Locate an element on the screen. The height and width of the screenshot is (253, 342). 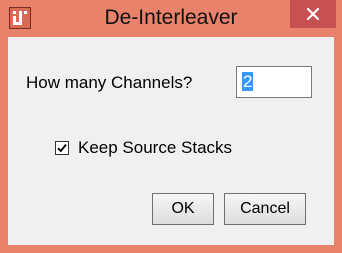
close-button is located at coordinates (313, 14).